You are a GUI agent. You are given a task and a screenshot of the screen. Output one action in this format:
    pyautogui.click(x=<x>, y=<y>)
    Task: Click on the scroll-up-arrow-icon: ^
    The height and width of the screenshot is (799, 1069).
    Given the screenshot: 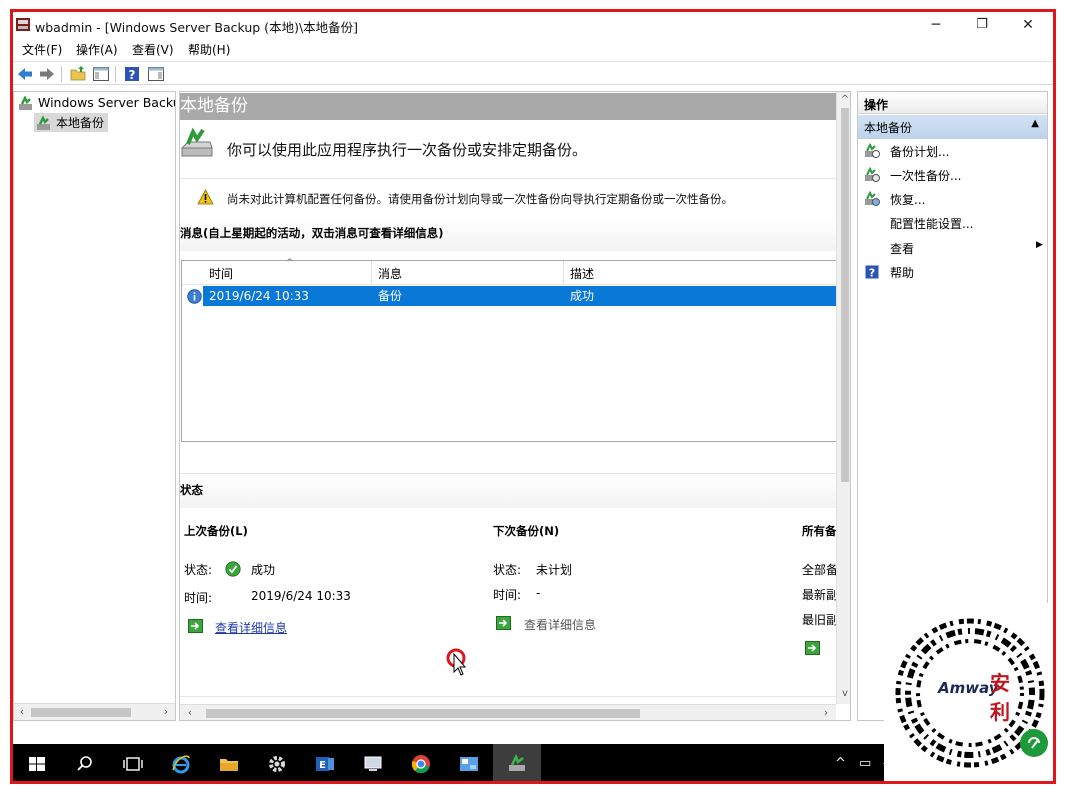 What is the action you would take?
    pyautogui.click(x=843, y=99)
    